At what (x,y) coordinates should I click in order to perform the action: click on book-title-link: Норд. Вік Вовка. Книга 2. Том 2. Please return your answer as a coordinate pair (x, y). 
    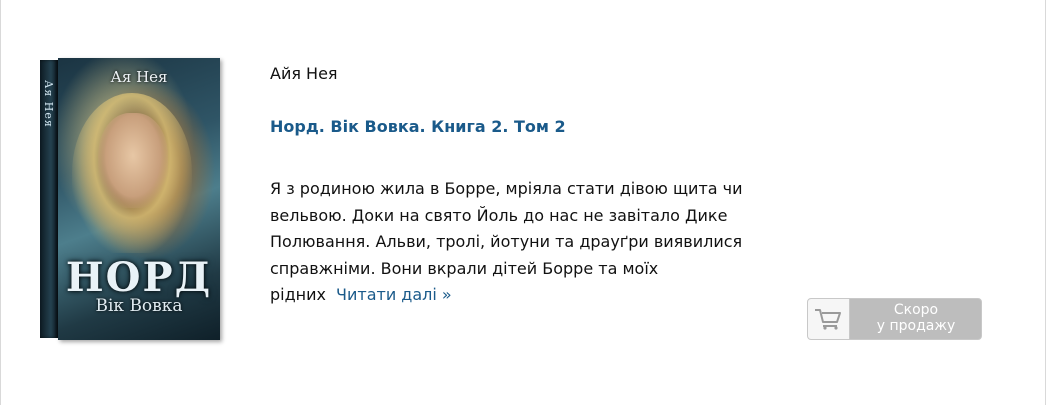
    Looking at the image, I should click on (418, 126).